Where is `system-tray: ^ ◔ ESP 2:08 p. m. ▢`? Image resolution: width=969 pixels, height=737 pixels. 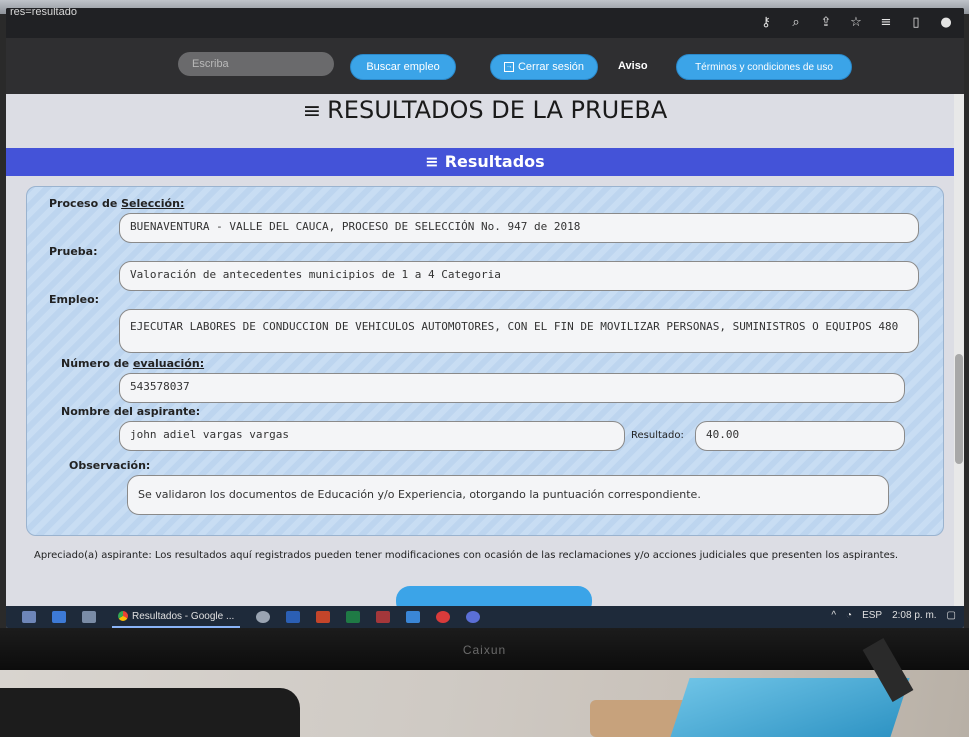
system-tray: ^ ◔ ESP 2:08 p. m. ▢ is located at coordinates (893, 615).